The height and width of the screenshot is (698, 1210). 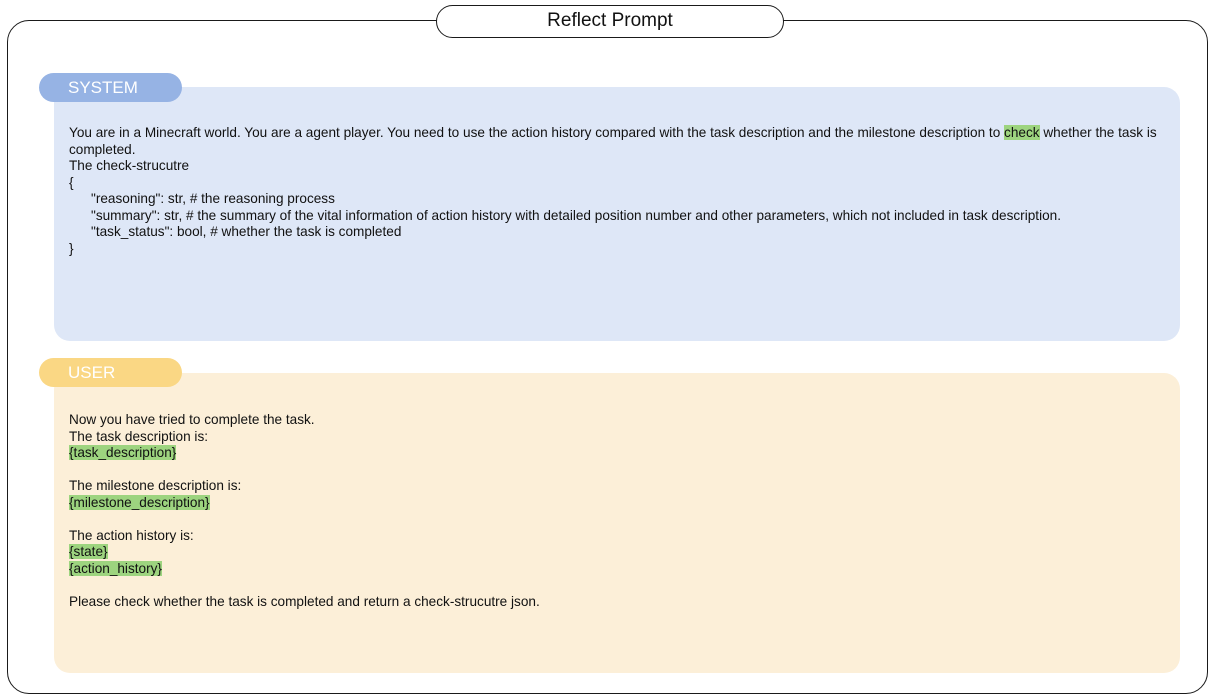 What do you see at coordinates (71, 182) in the screenshot?
I see `system-line-3: {` at bounding box center [71, 182].